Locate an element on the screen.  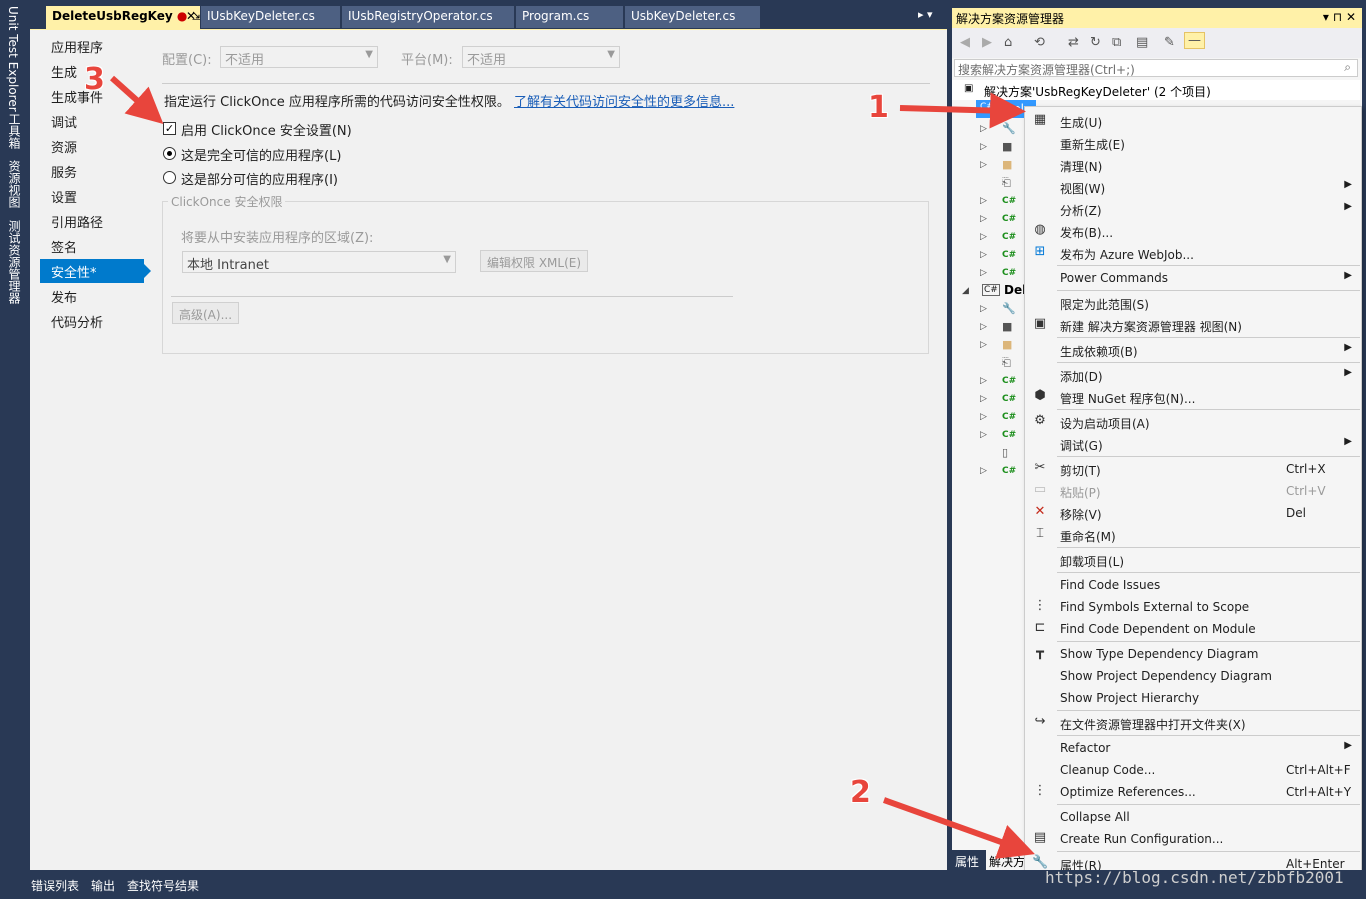
menu-item-15: 添加(D) ▶ is located at coordinates (1193, 375).